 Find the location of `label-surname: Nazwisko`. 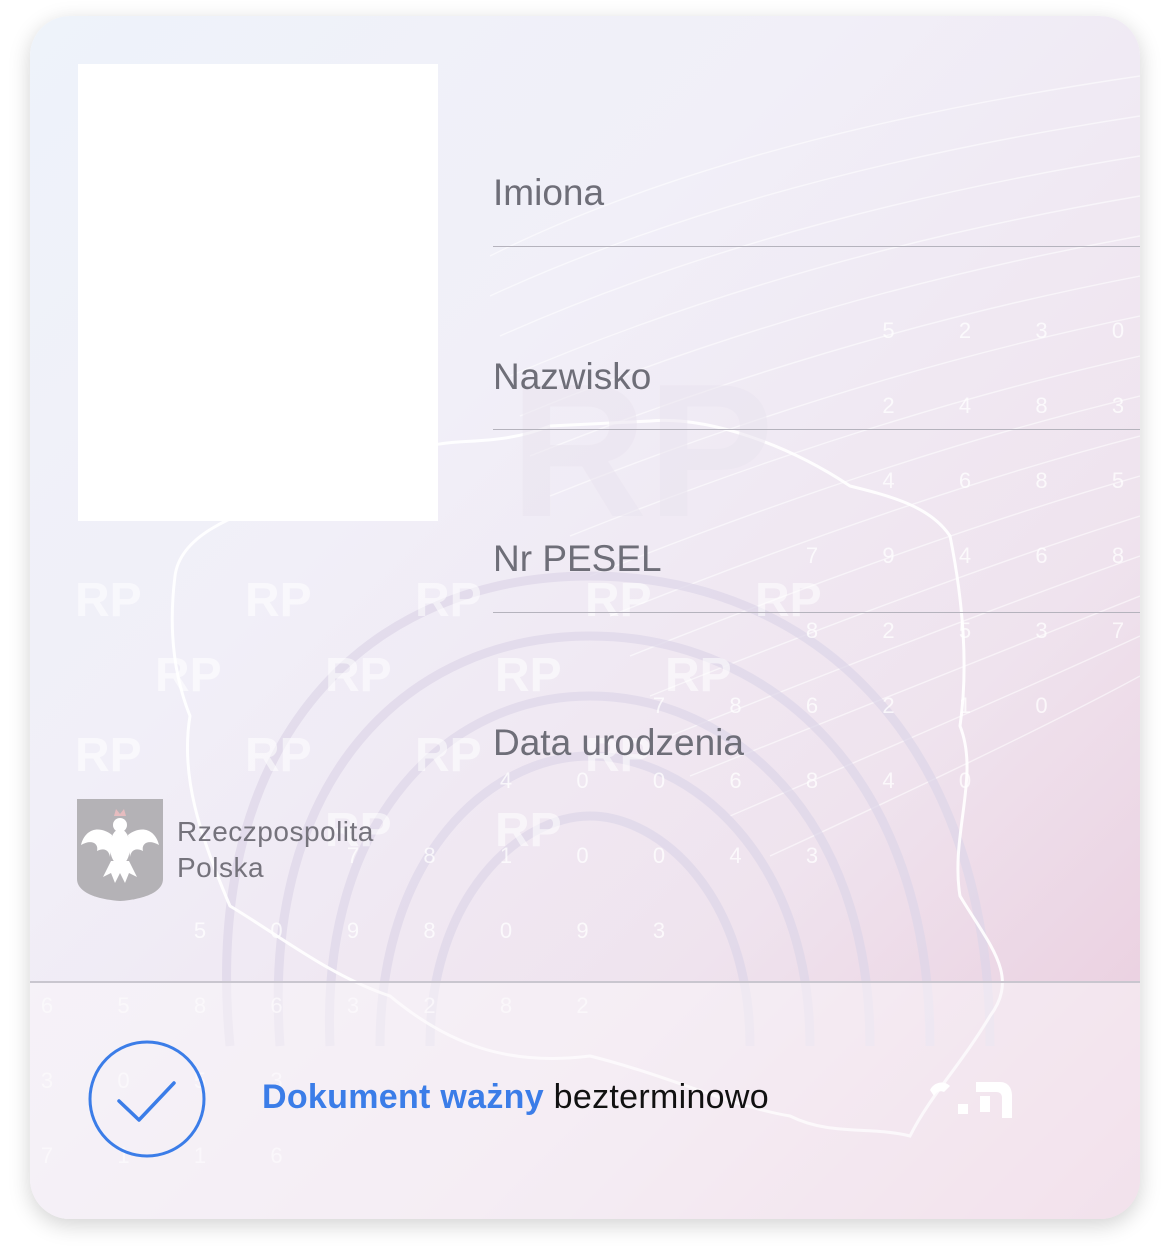

label-surname: Nazwisko is located at coordinates (572, 376).